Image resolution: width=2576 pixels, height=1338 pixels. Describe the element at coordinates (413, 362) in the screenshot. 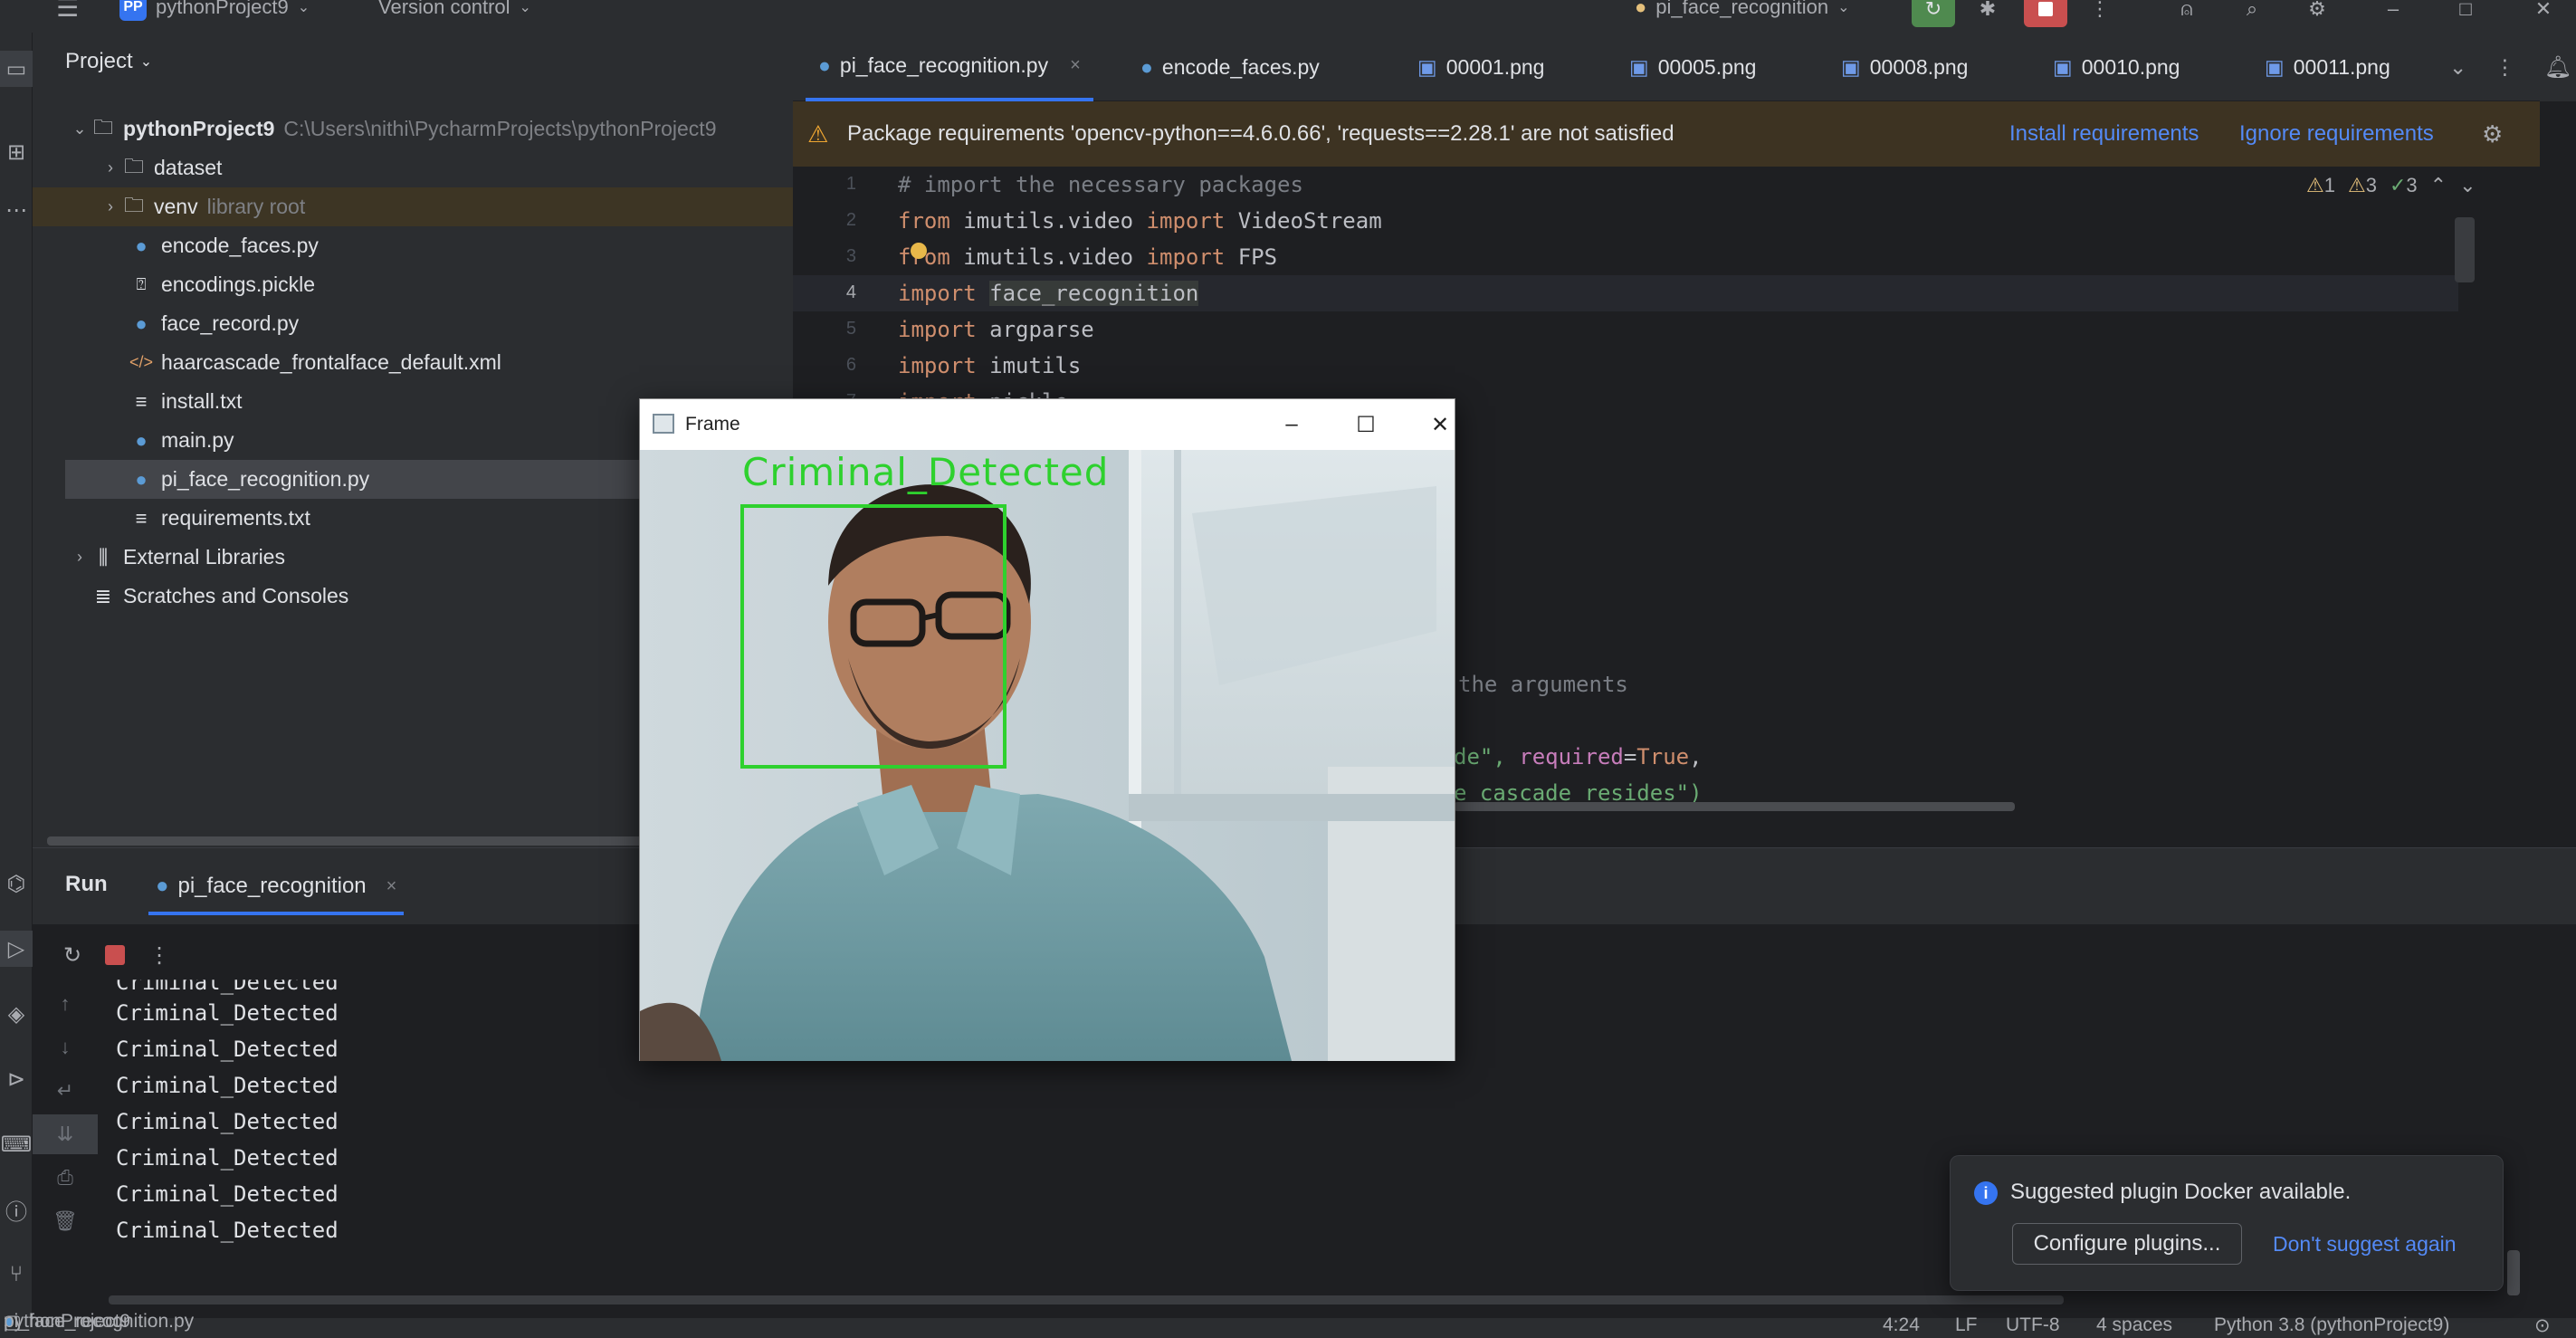

I see `tree-item-haarcascade: </> haarcascade_frontalface_default.xml` at that location.